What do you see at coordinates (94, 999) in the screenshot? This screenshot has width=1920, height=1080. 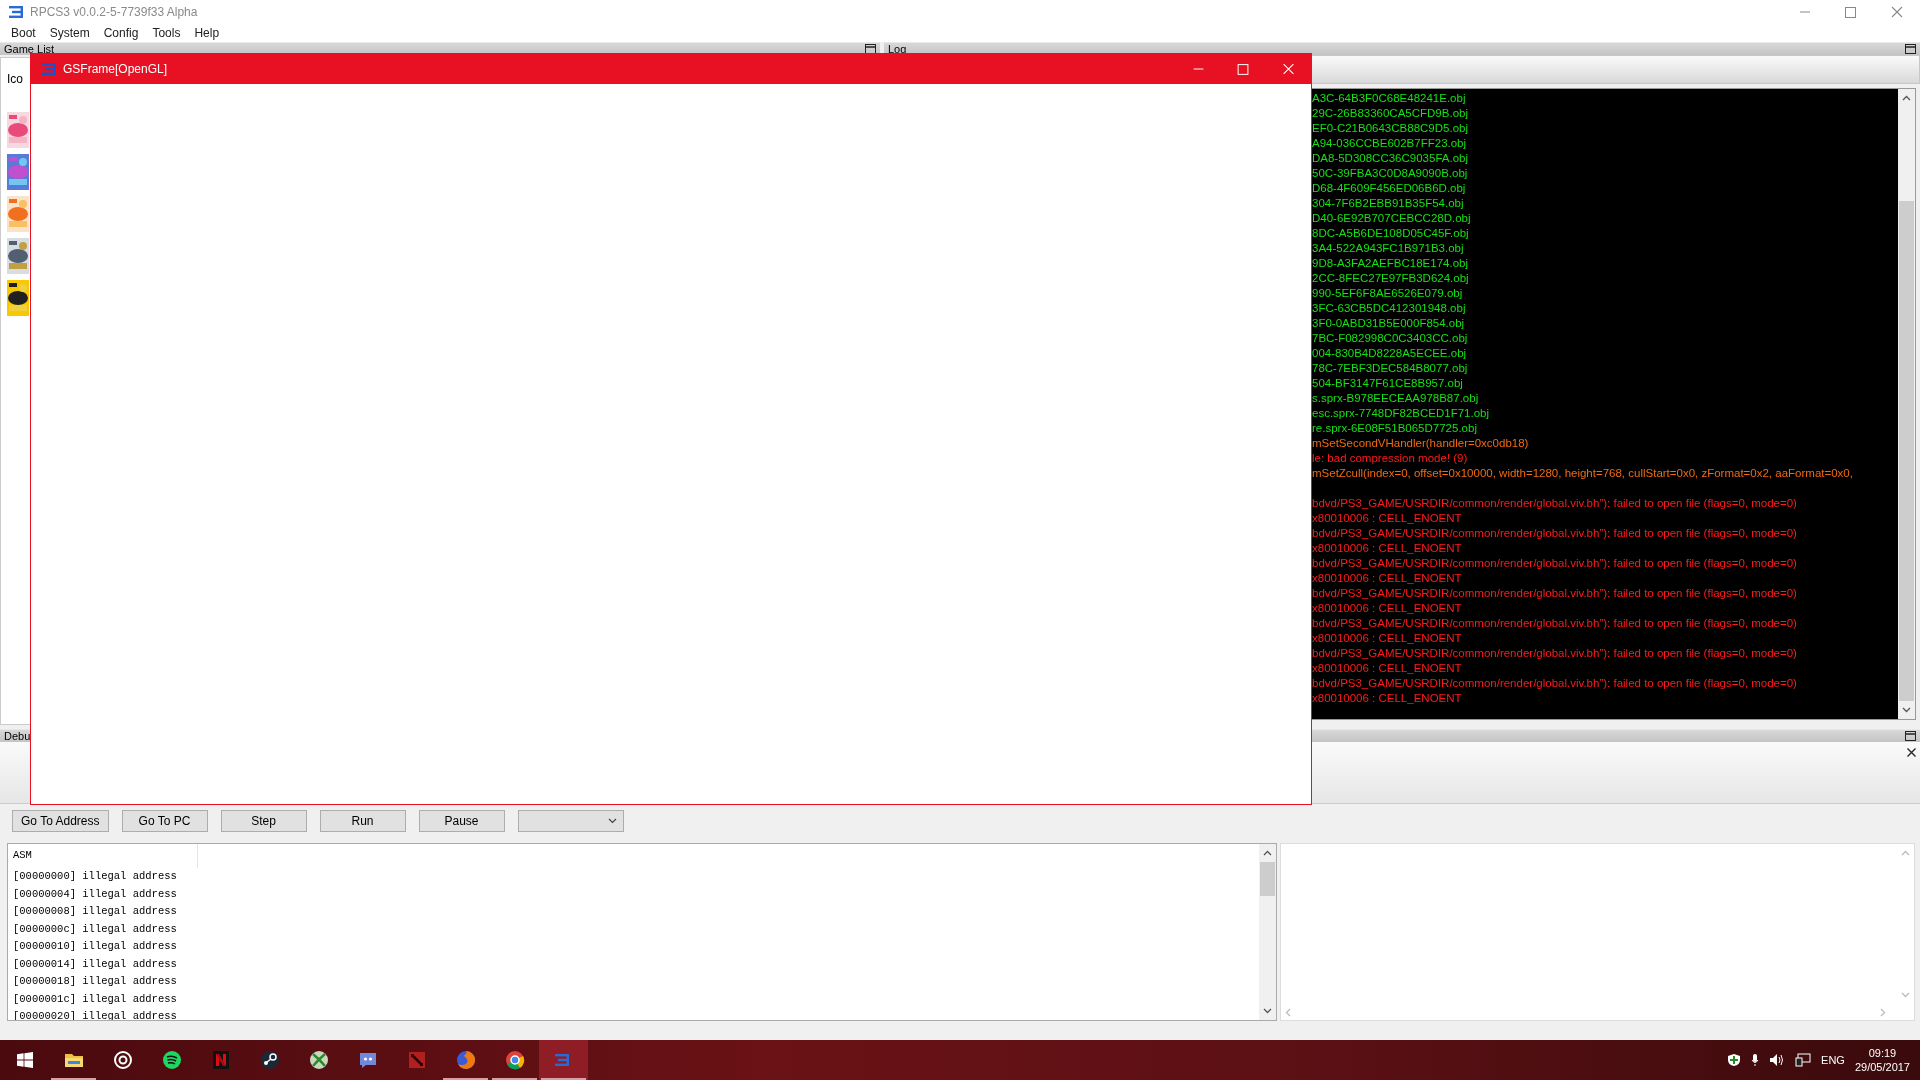 I see `asm-row-text: [0000001c] illegal address` at bounding box center [94, 999].